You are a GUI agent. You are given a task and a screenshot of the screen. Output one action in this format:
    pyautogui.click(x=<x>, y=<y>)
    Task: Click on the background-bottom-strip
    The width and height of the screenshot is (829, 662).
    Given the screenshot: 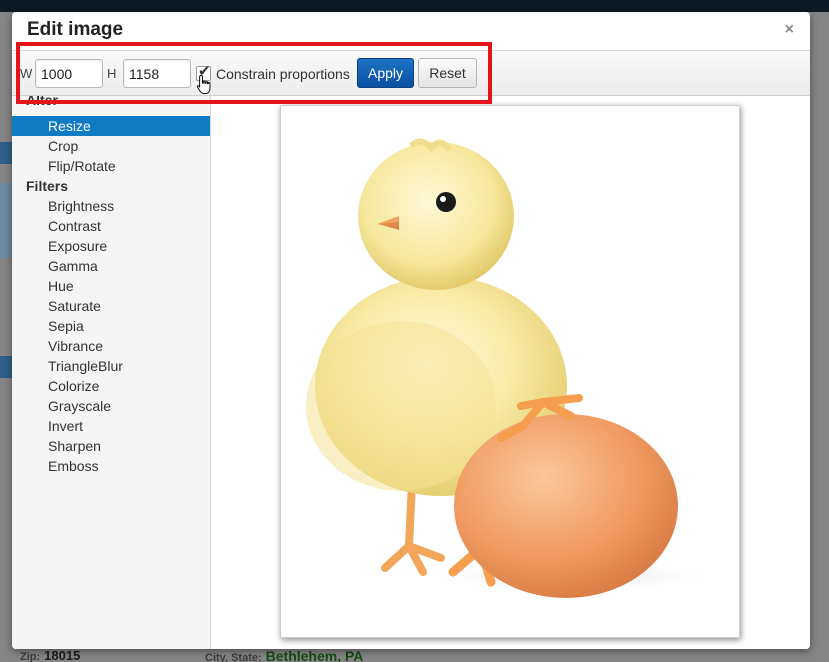 What is the action you would take?
    pyautogui.click(x=414, y=655)
    